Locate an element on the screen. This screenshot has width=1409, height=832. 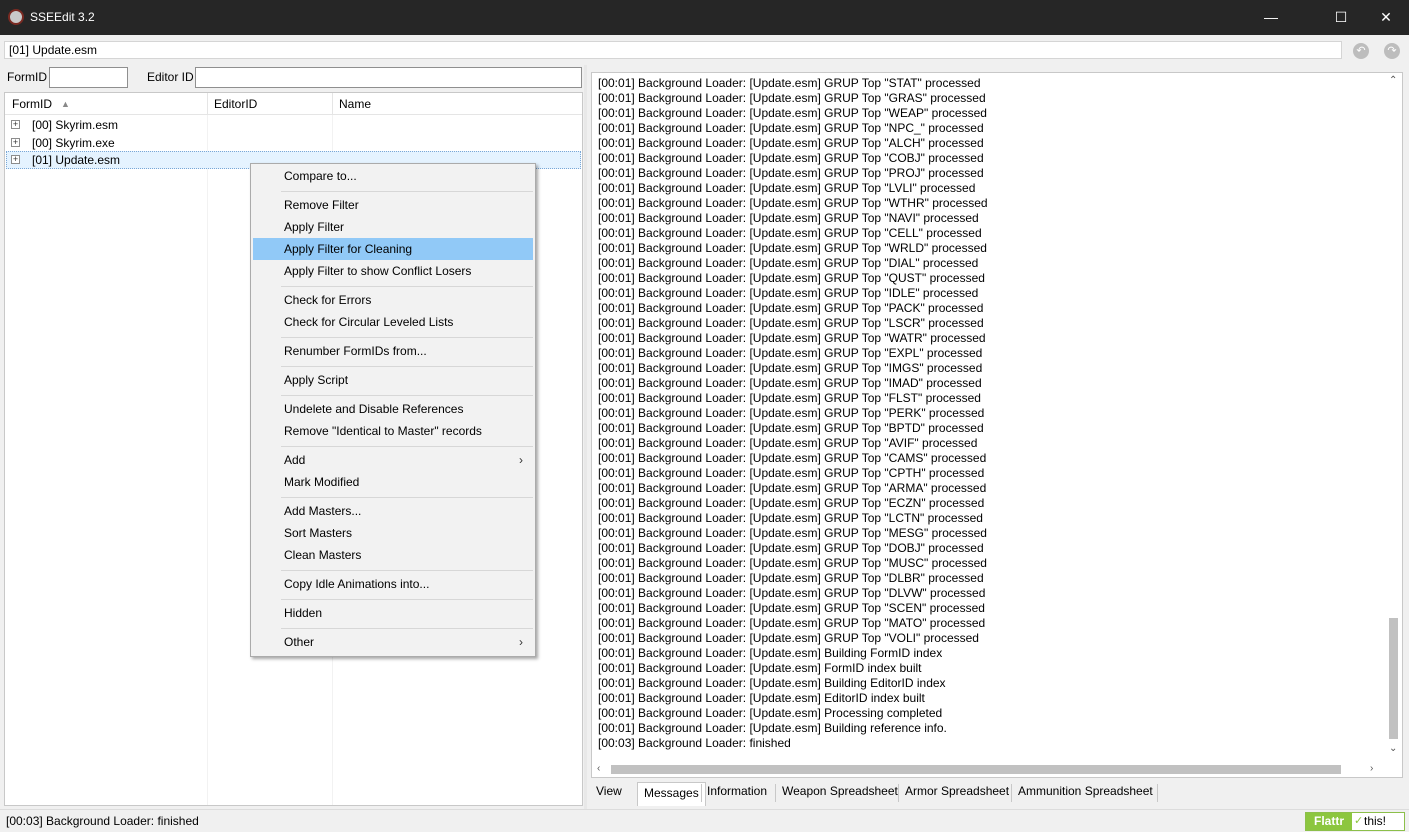
scroll-left-icon: ‹ is located at coordinates (598, 768).